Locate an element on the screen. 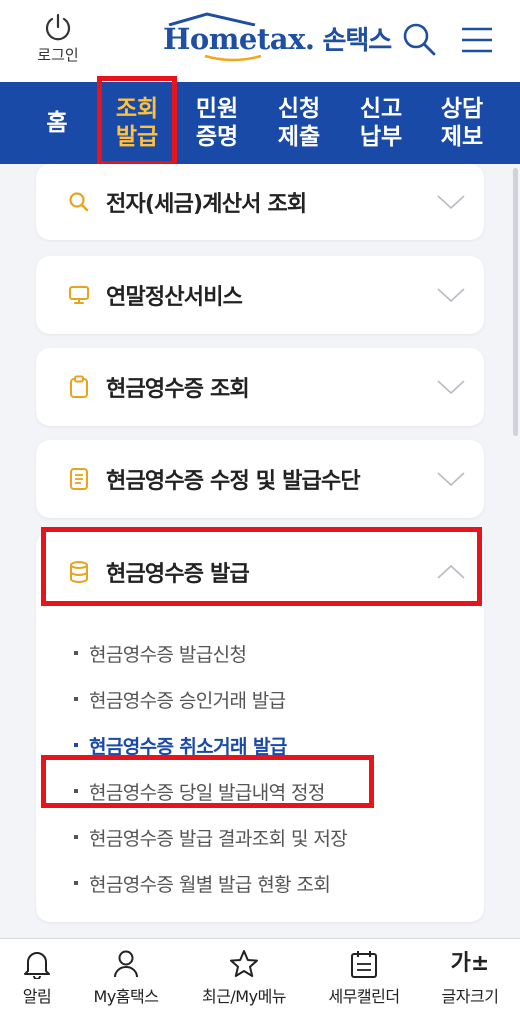  login-label: 로그인 is located at coordinates (58, 55).